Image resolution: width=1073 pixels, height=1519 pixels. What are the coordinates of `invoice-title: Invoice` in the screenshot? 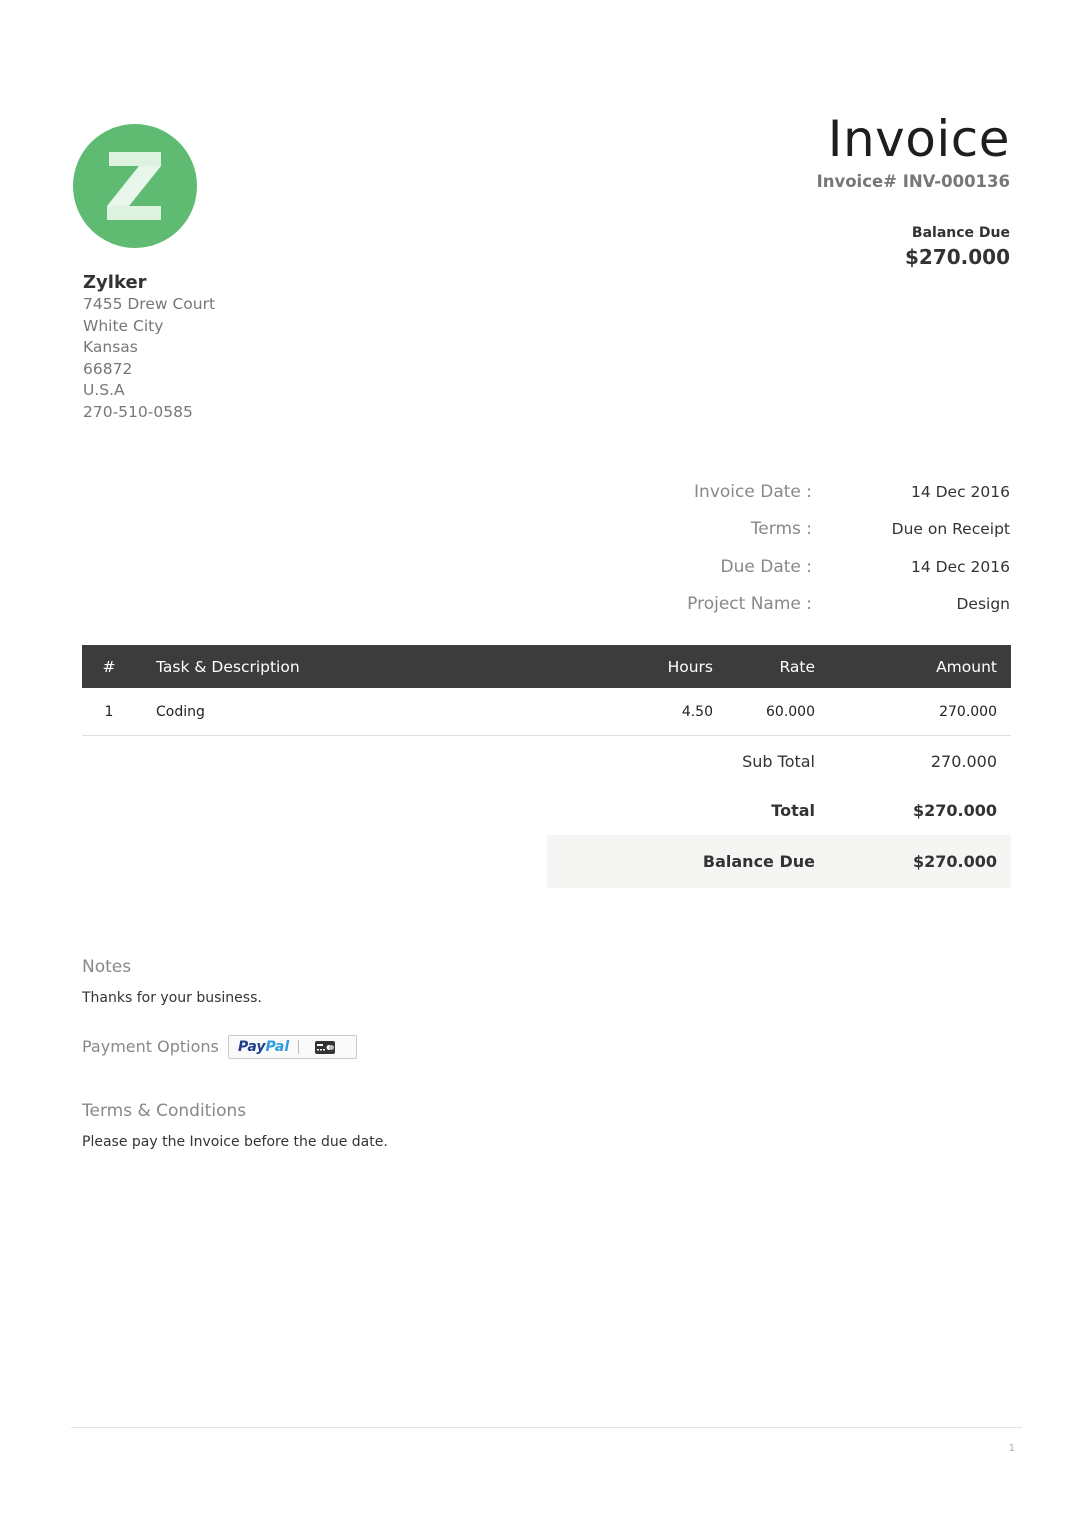 It's located at (918, 139).